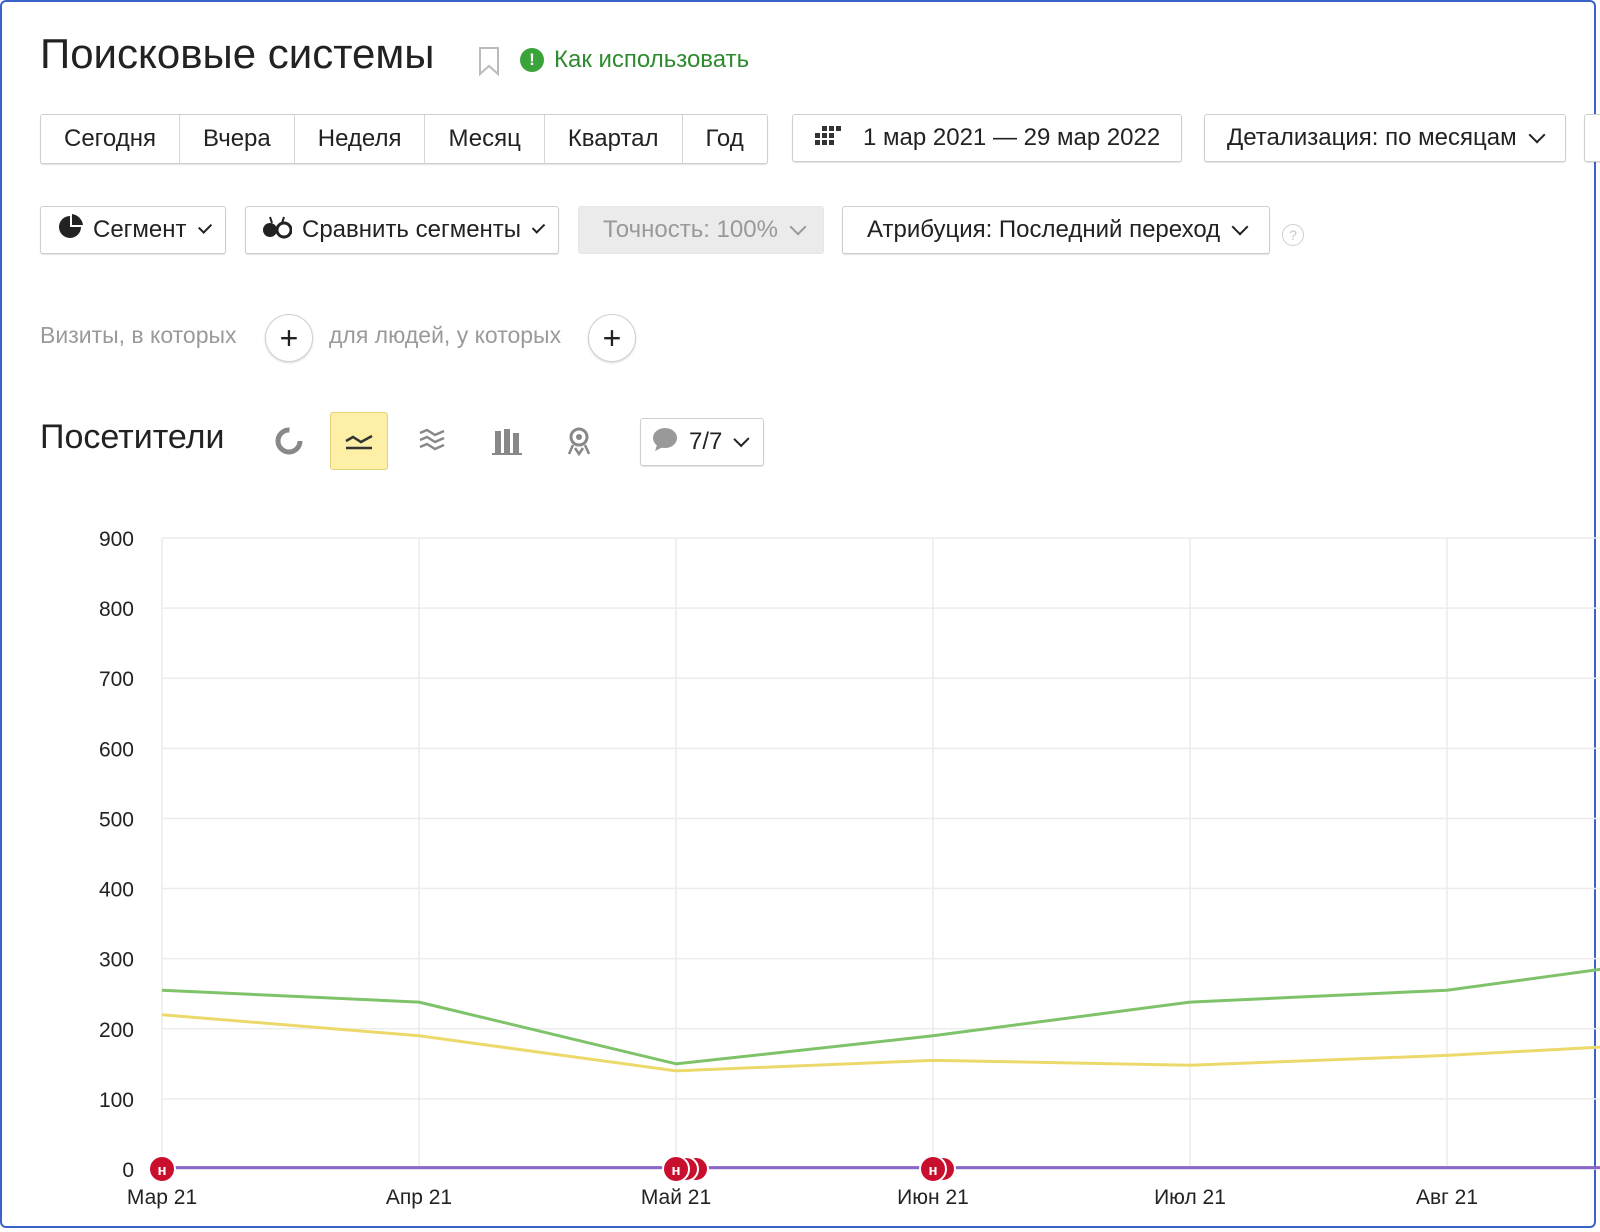  What do you see at coordinates (162, 1197) in the screenshot?
I see `x-tick-label: Мар 21` at bounding box center [162, 1197].